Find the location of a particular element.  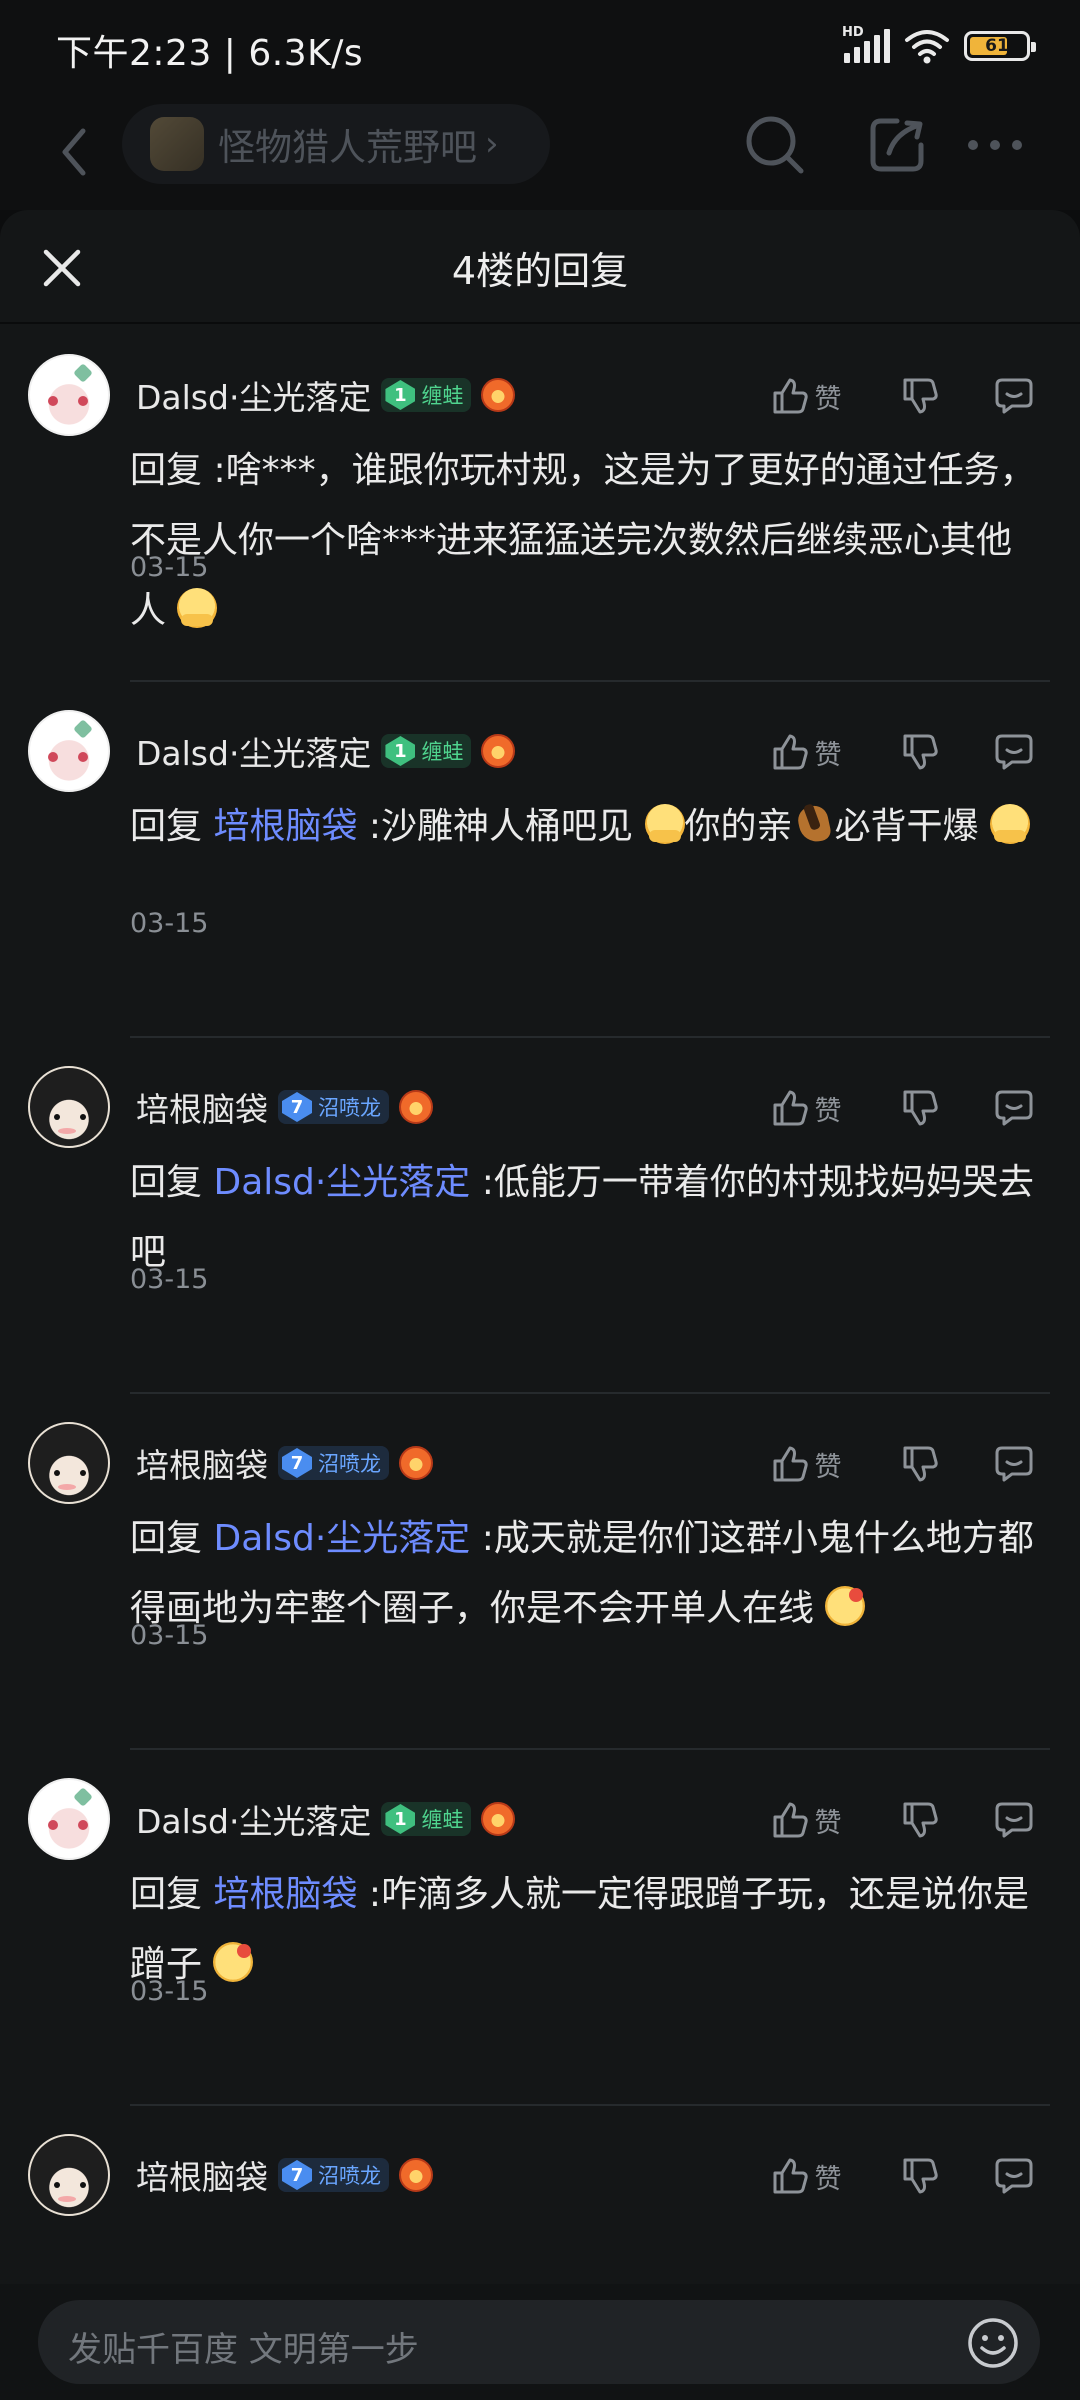

level-number: 1 is located at coordinates (400, 751).